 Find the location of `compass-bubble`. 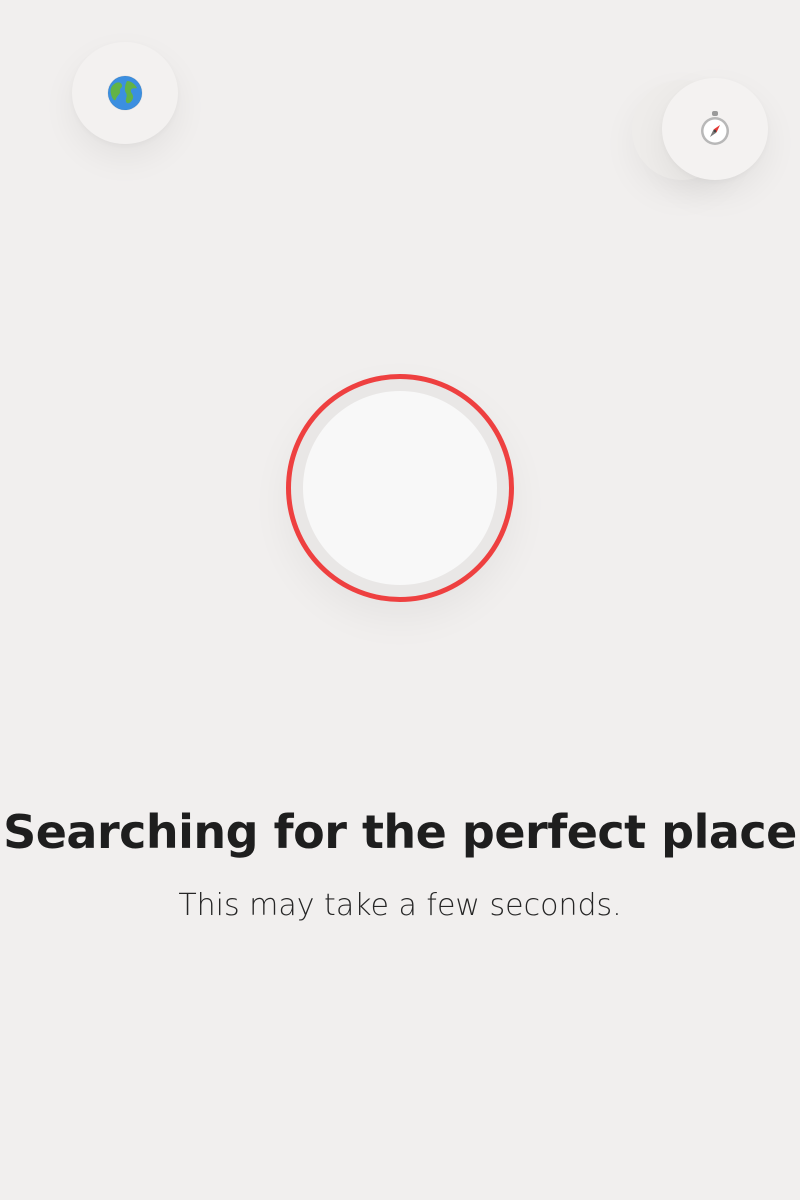

compass-bubble is located at coordinates (715, 129).